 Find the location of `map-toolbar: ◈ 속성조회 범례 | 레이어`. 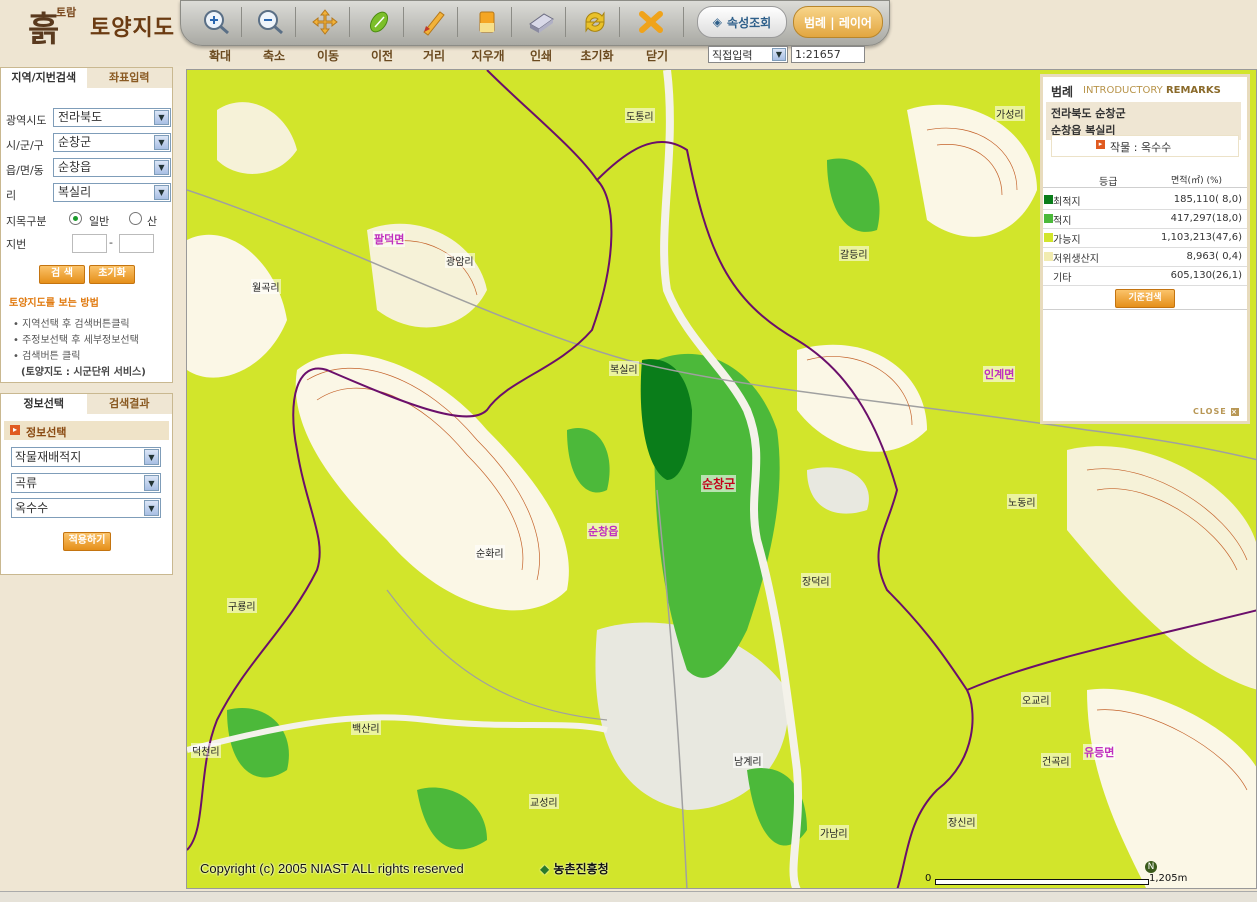

map-toolbar: ◈ 속성조회 범례 | 레이어 is located at coordinates (535, 23).